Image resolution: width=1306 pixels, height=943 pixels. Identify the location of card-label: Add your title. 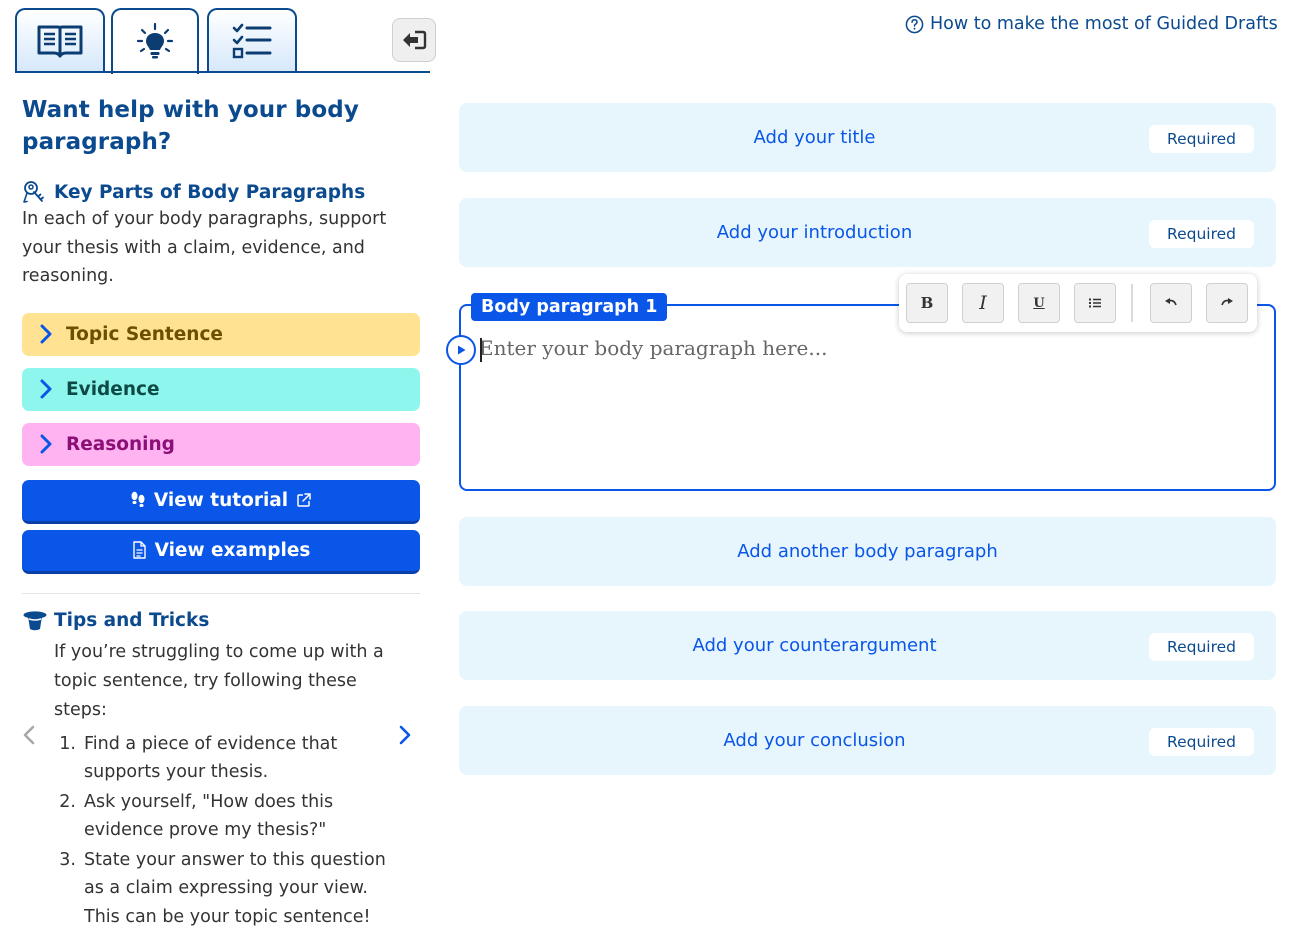
(814, 137).